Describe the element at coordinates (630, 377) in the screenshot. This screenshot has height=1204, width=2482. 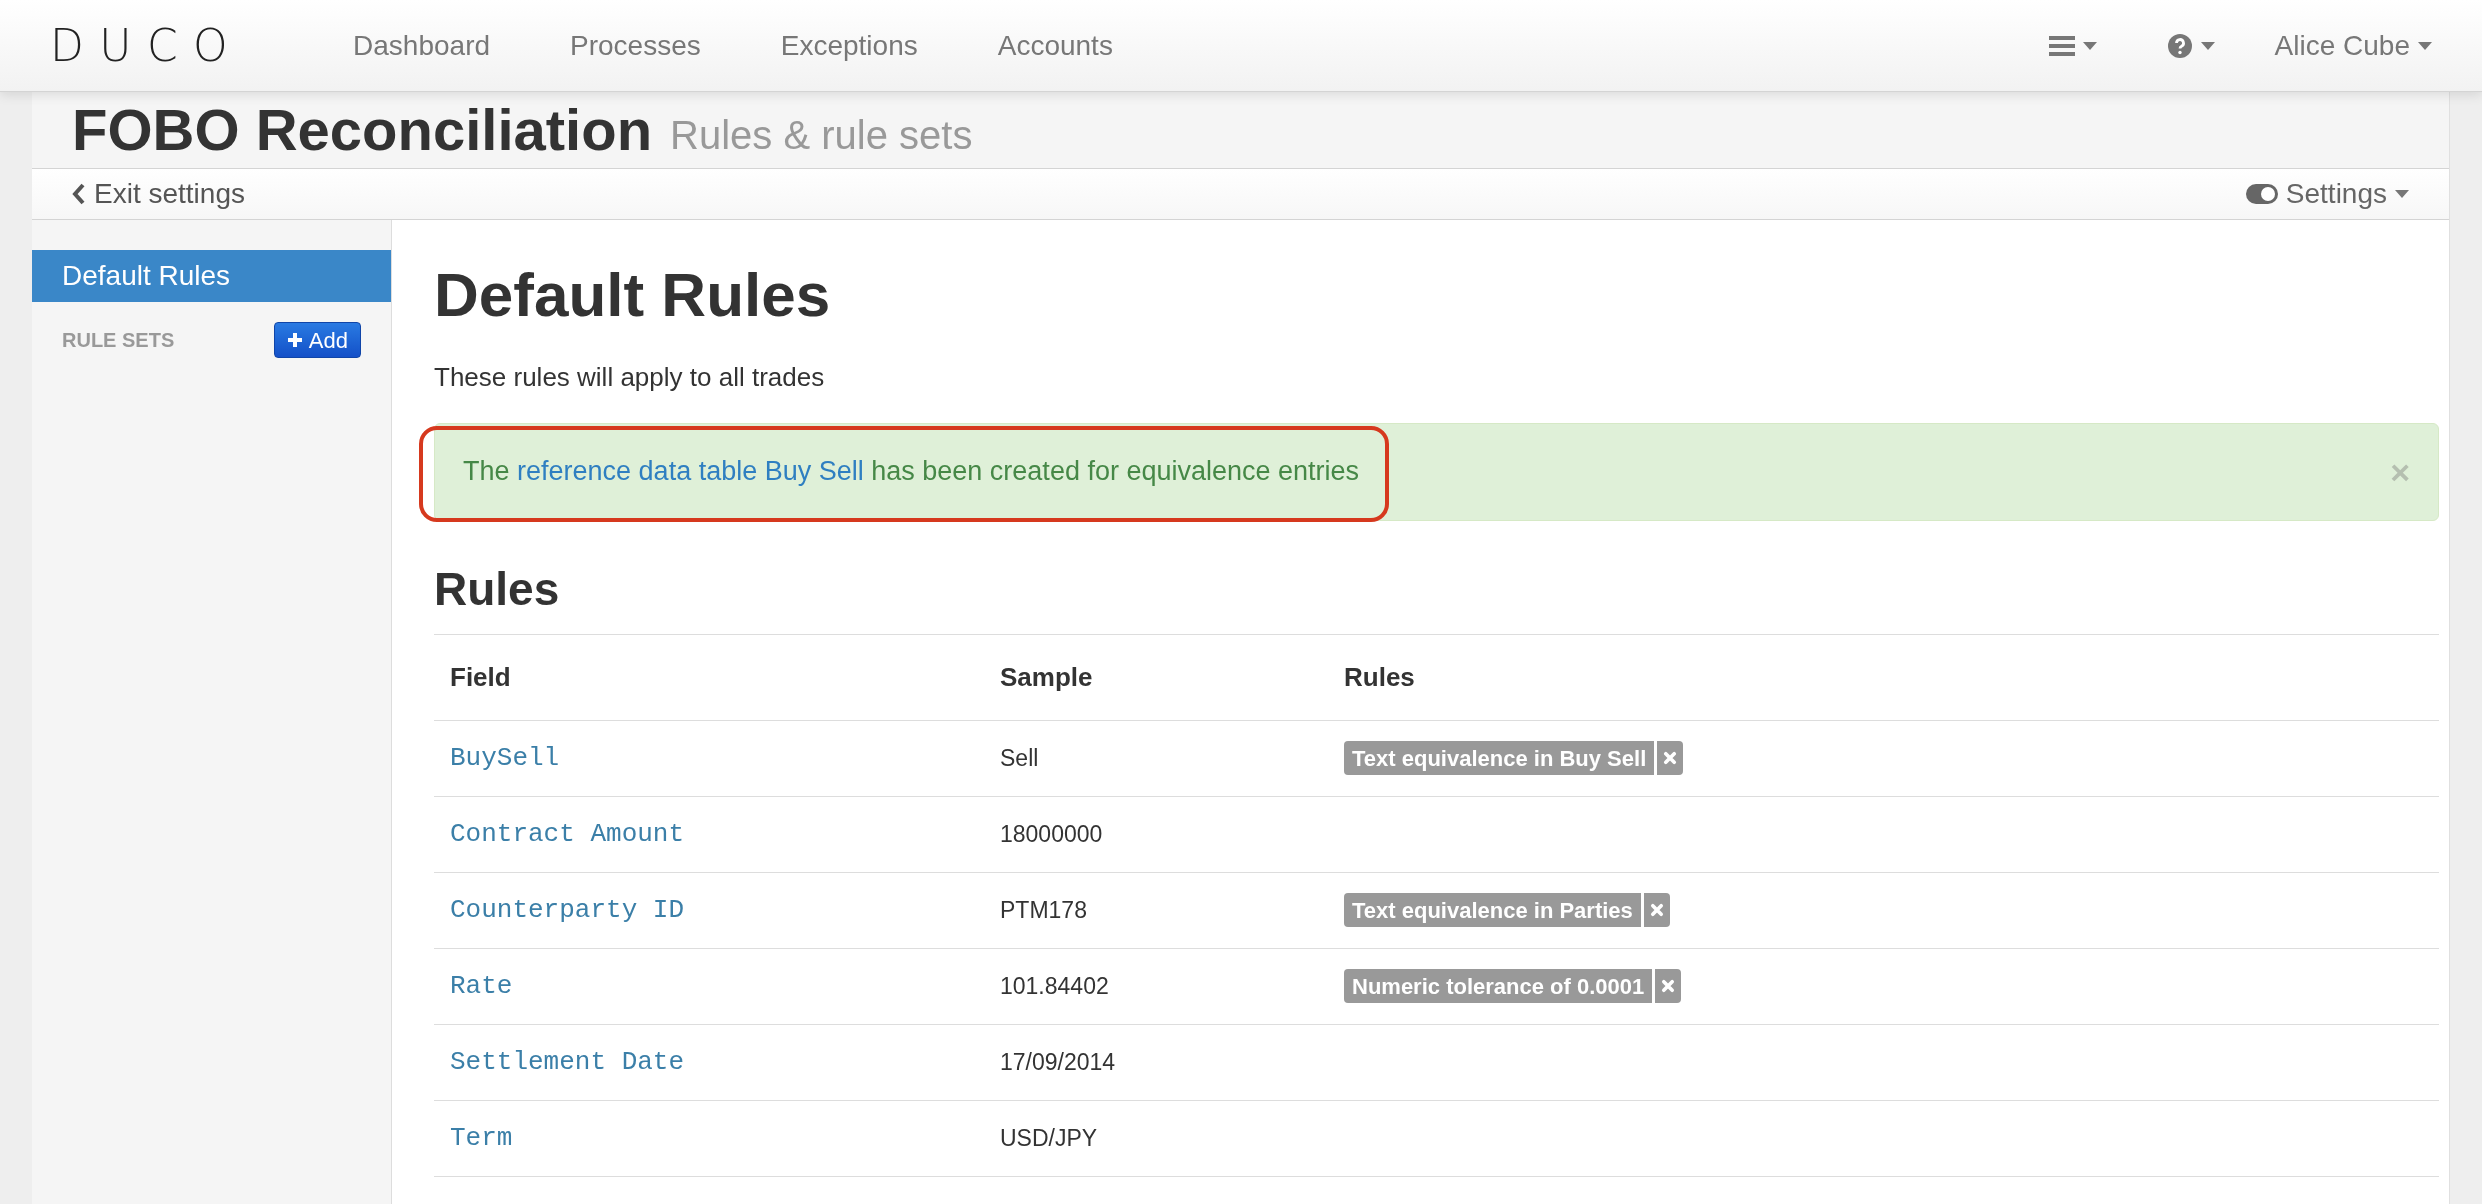
I see `description: These rules will apply to all trades` at that location.